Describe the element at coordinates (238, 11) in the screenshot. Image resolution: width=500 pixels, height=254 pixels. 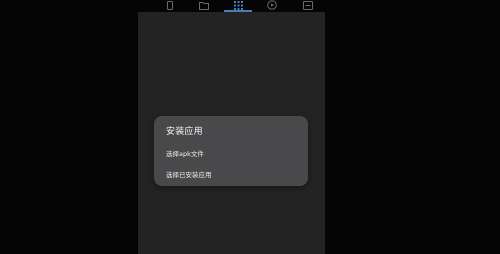
I see `active-tab-indicator` at that location.